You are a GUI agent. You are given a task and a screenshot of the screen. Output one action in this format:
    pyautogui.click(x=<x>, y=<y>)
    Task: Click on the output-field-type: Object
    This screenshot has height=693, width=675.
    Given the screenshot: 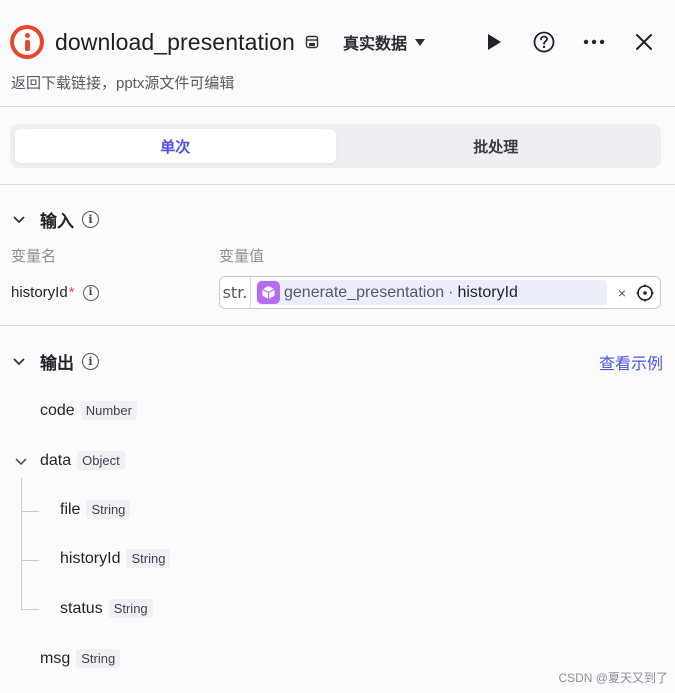 What is the action you would take?
    pyautogui.click(x=101, y=460)
    